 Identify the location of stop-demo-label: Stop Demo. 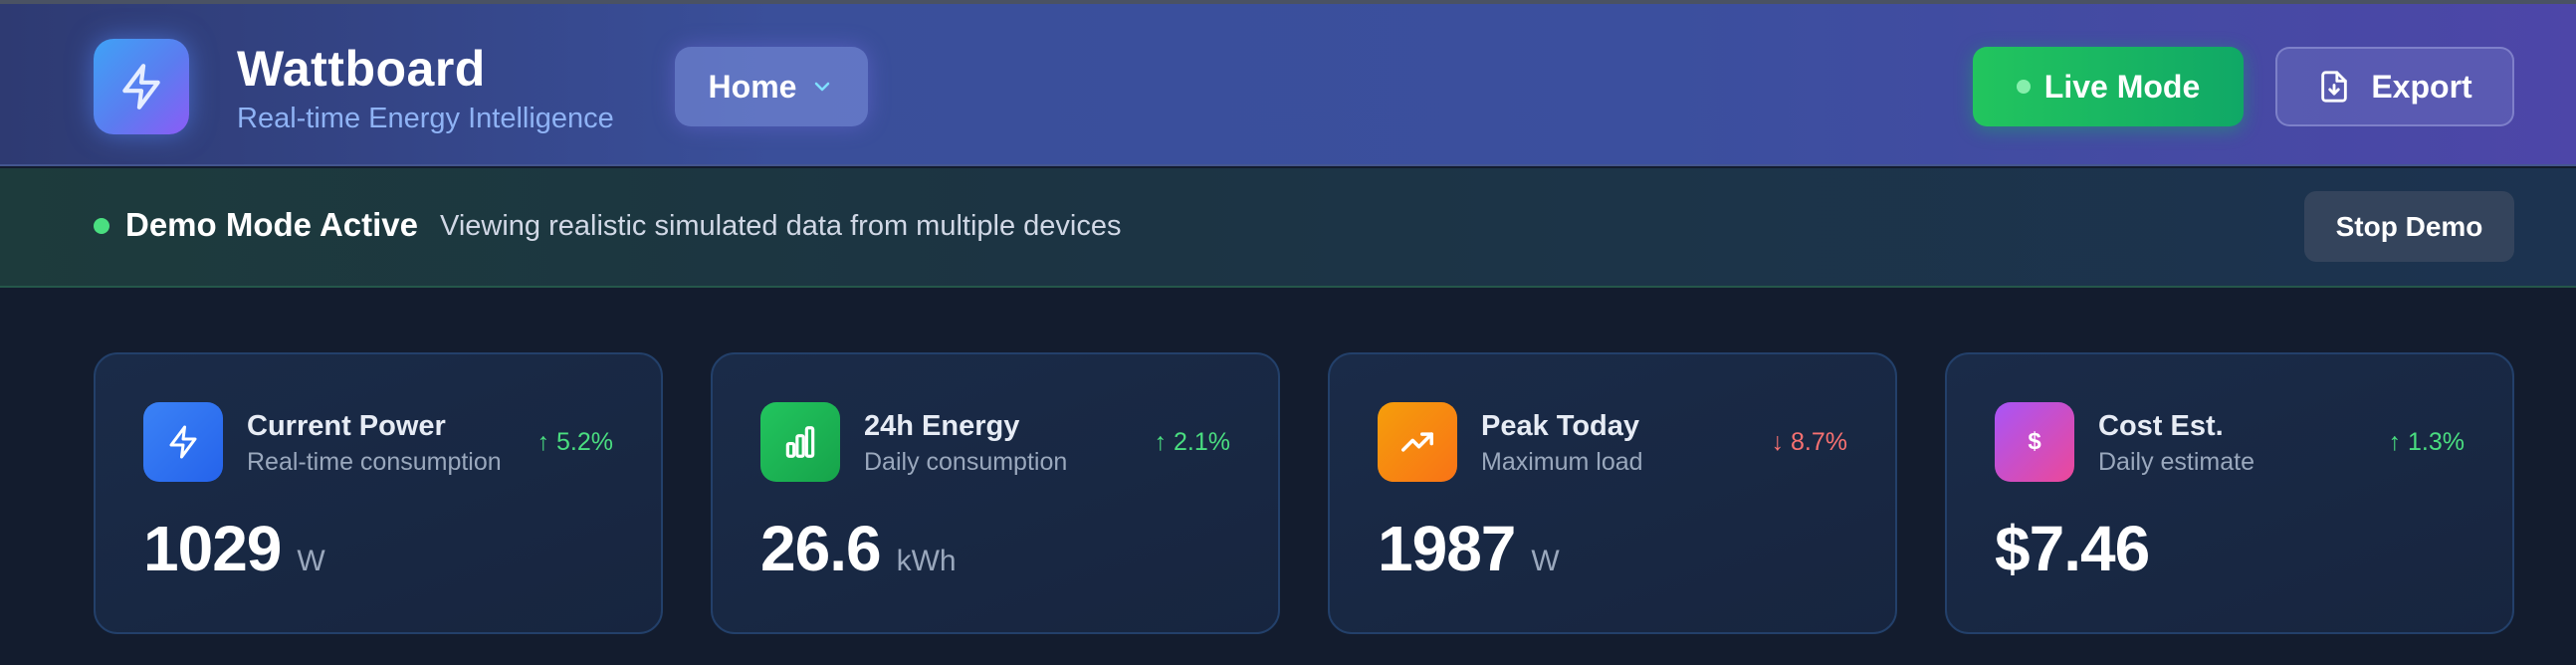
(2409, 226).